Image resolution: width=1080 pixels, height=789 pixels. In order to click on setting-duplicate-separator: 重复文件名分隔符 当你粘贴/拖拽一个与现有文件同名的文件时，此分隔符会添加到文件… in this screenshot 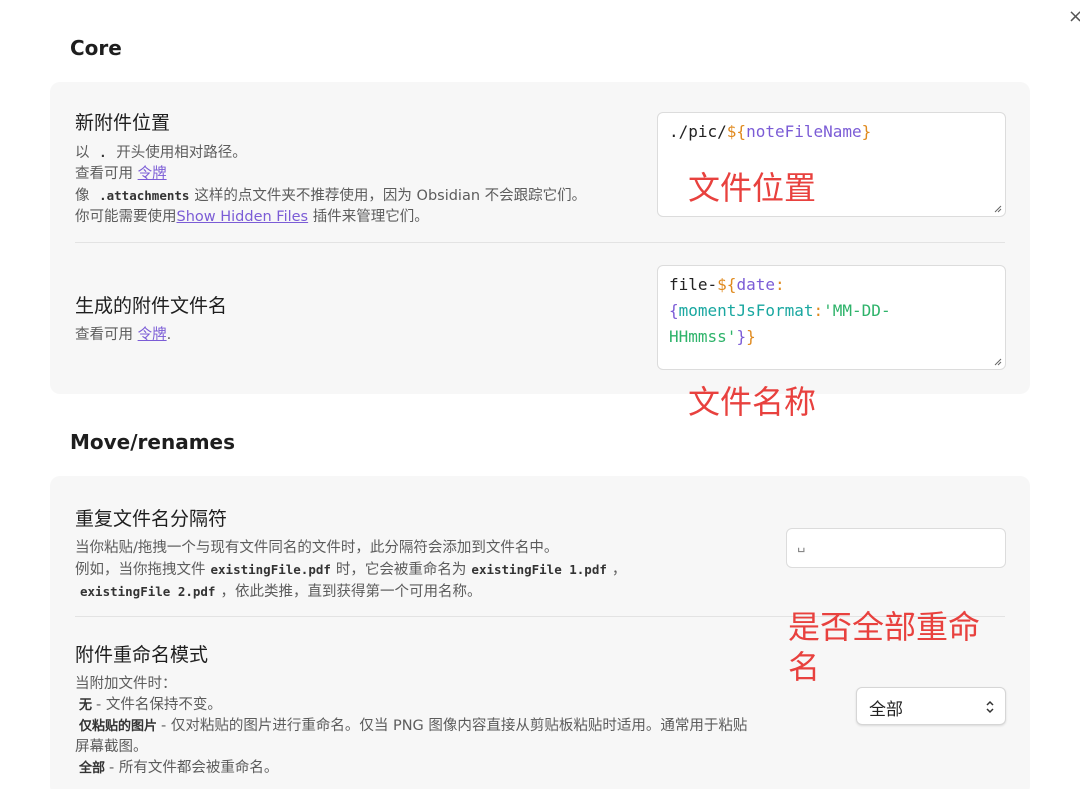, I will do `click(445, 553)`.